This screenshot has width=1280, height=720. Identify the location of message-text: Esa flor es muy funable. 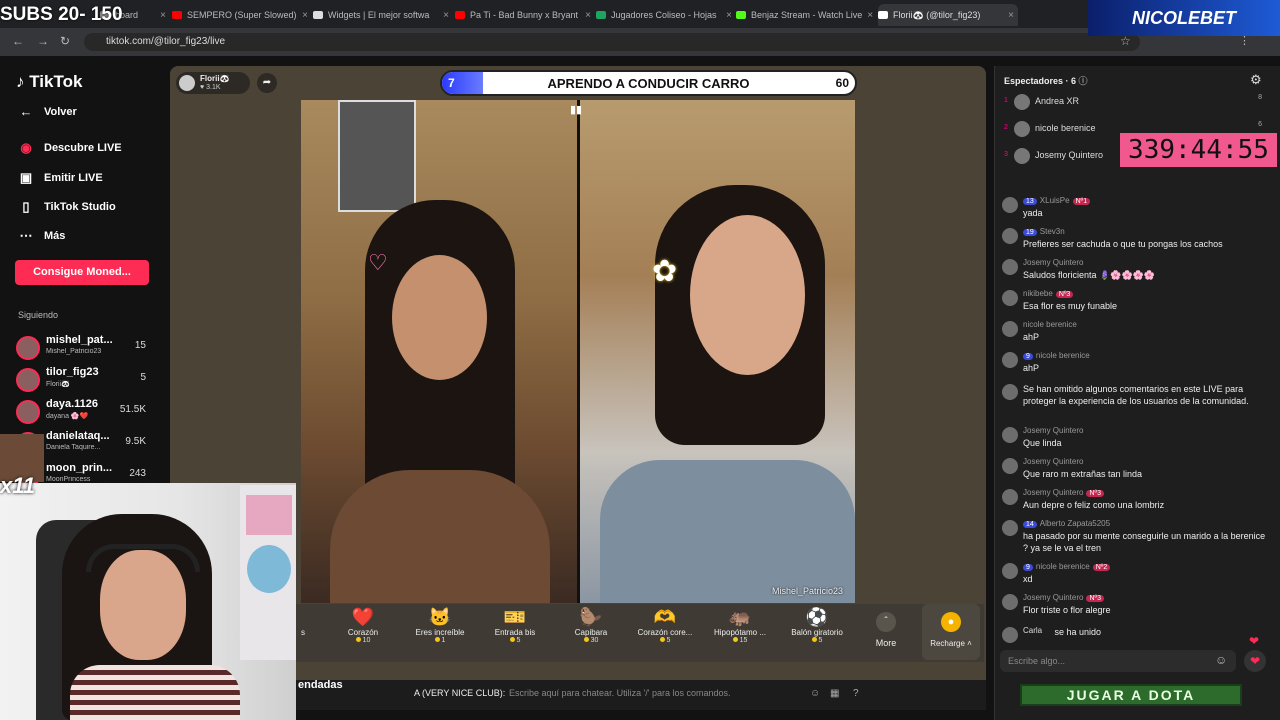
(1070, 306).